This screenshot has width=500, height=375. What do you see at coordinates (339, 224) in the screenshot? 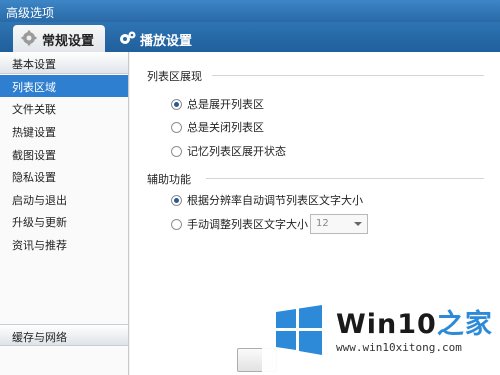
I see `font-size-select: 12` at bounding box center [339, 224].